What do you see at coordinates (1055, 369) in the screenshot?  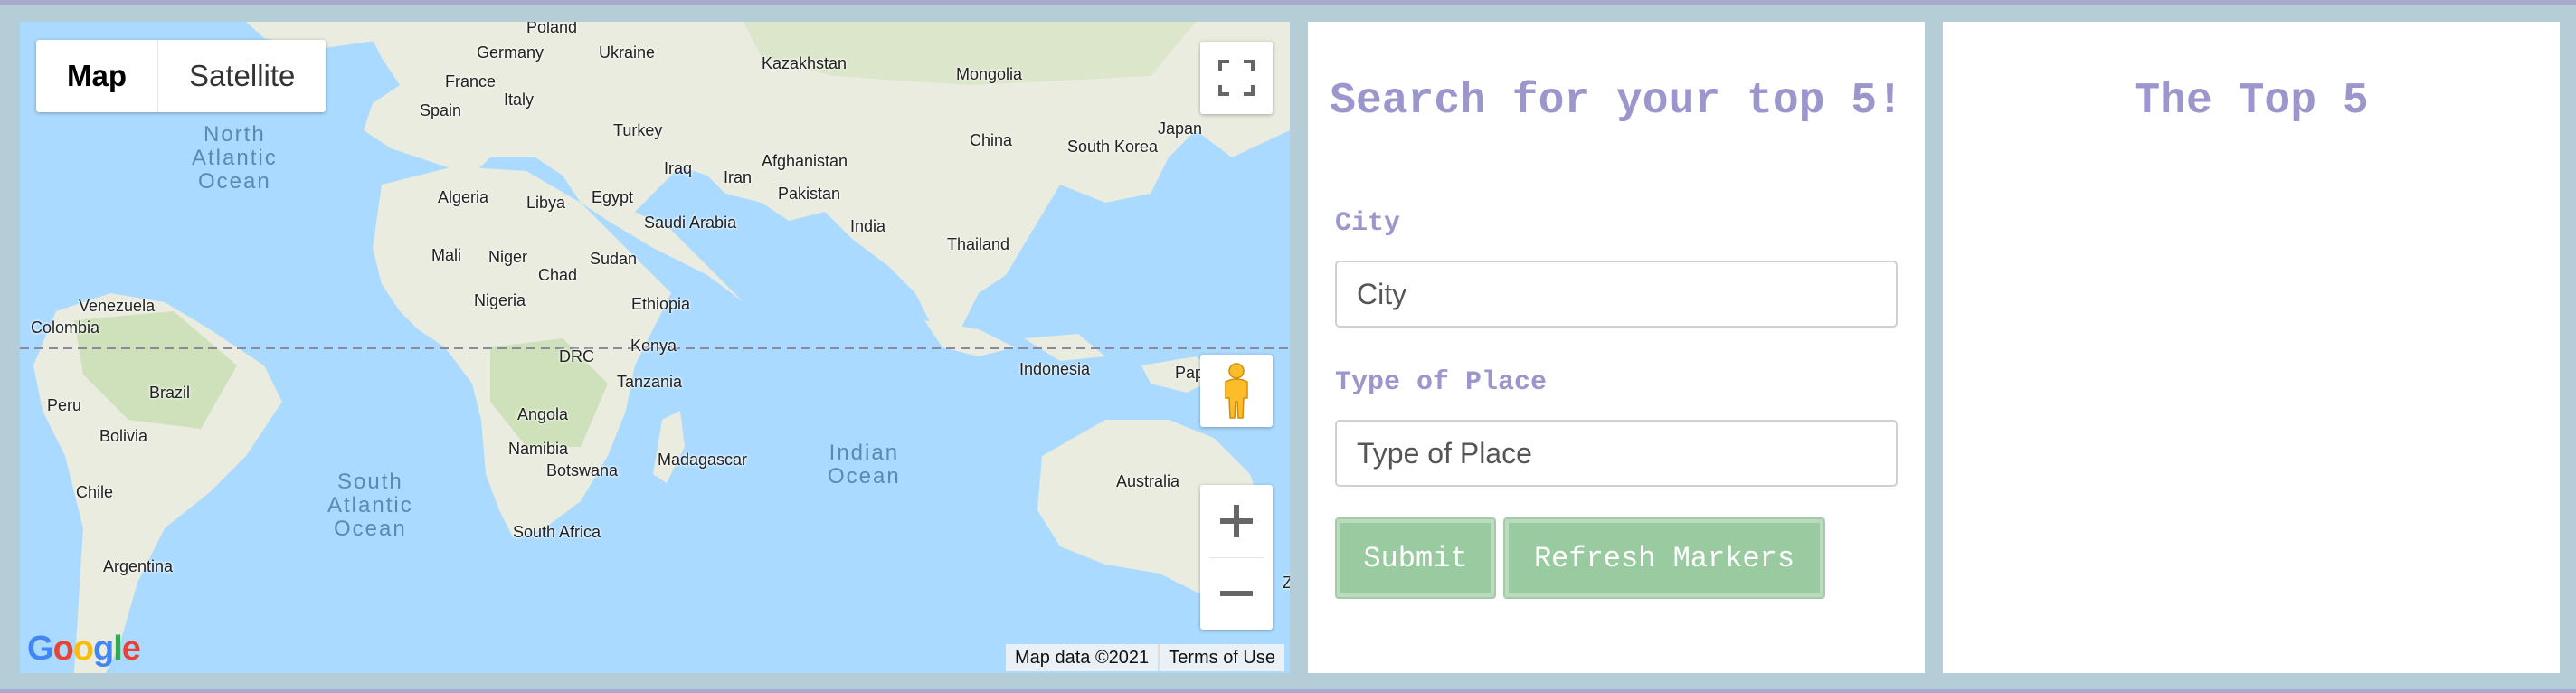 I see `map-label: Indonesia` at bounding box center [1055, 369].